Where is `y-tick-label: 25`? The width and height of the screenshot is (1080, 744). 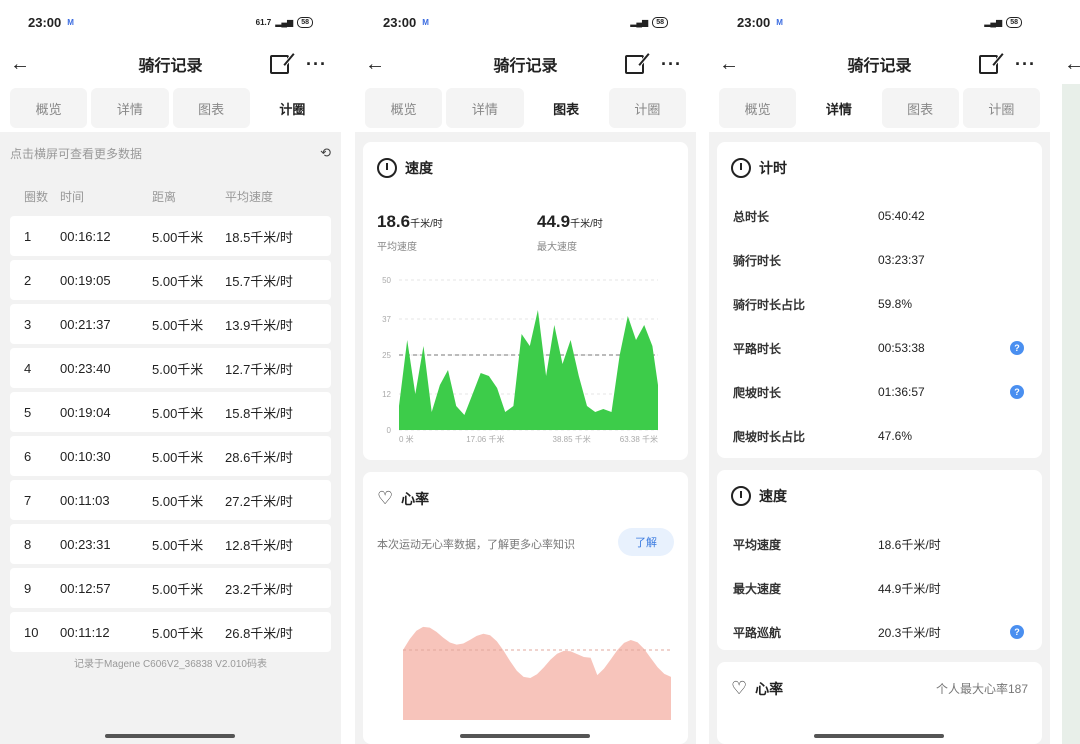 y-tick-label: 25 is located at coordinates (386, 355).